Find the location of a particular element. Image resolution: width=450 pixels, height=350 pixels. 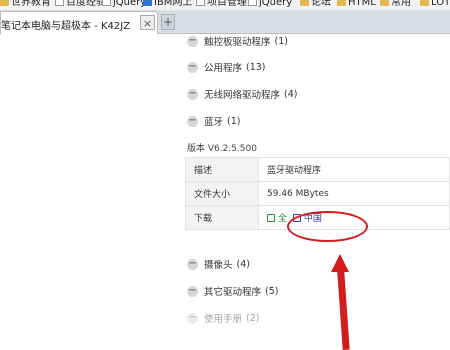

details-key: 描述 is located at coordinates (222, 169).